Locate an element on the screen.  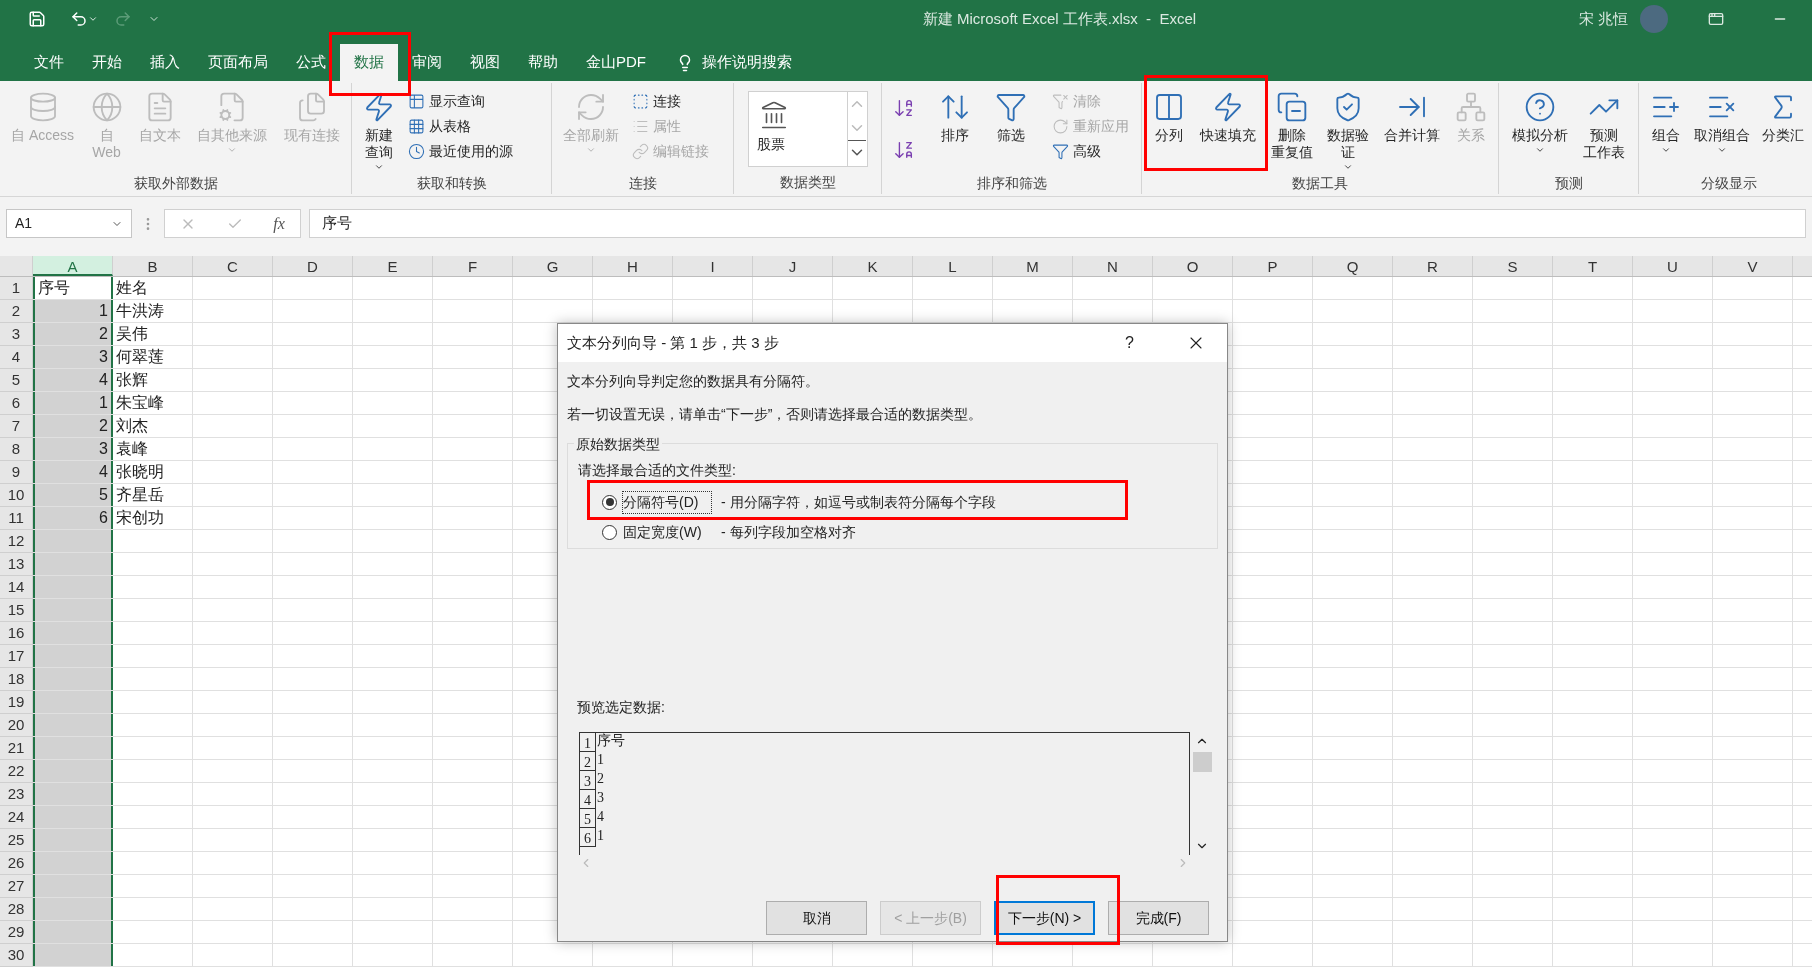
ribbon-tab: 帮助 is located at coordinates (543, 62).